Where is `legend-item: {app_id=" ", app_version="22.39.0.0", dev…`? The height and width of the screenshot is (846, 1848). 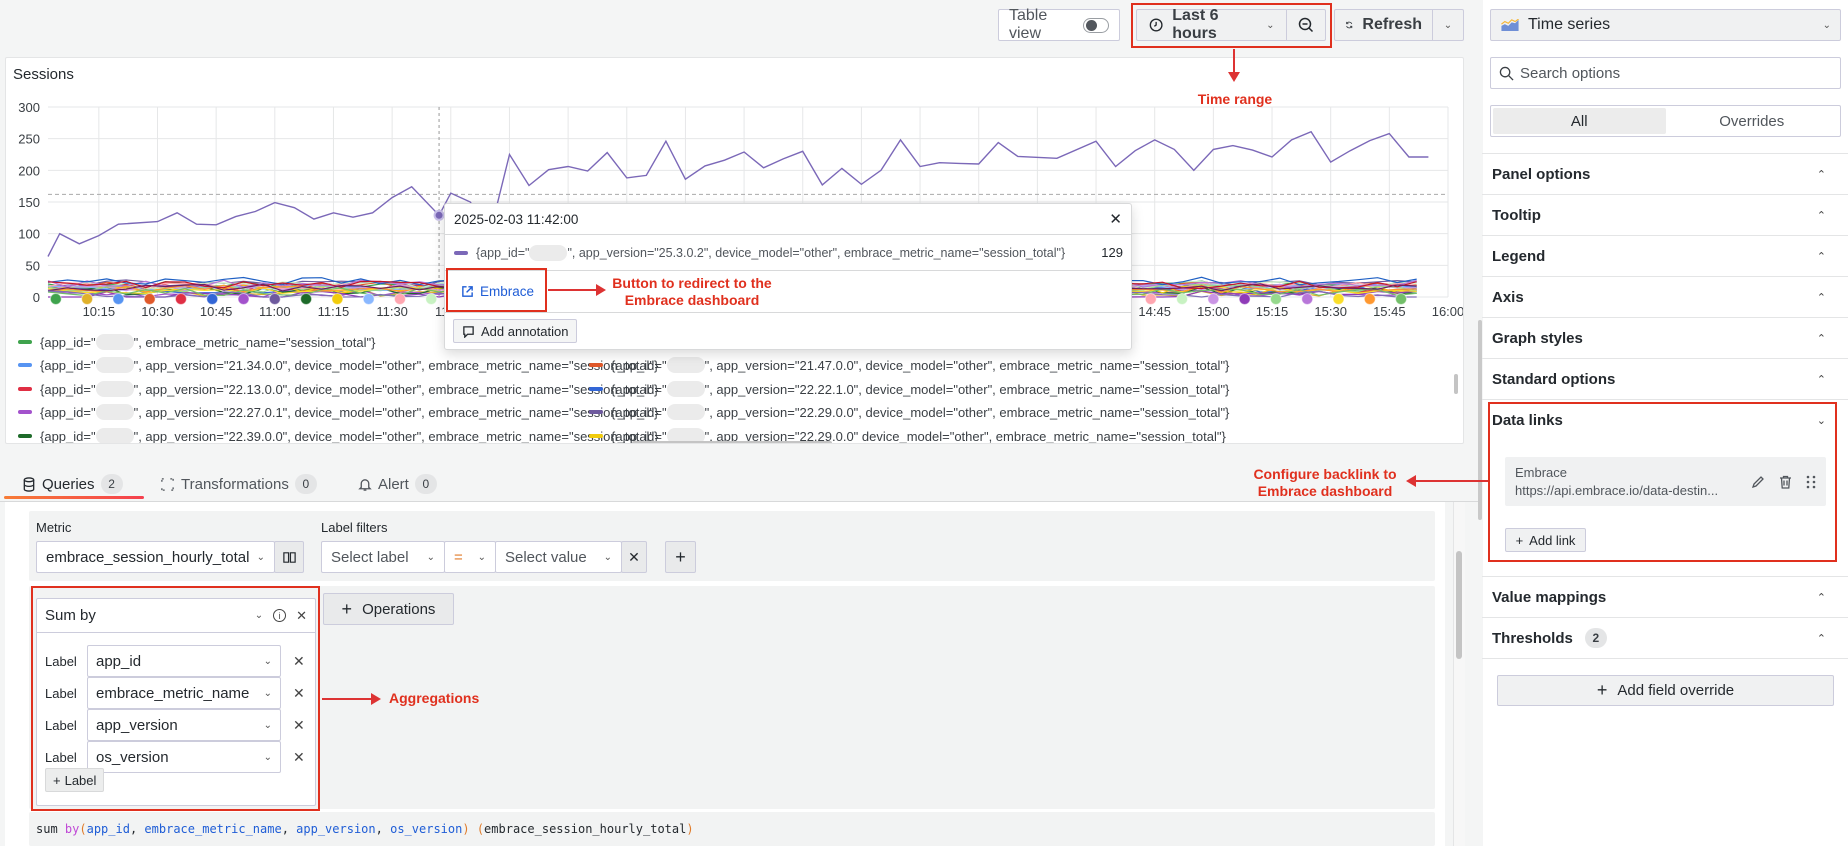
legend-item: {app_id=" ", app_version="22.39.0.0", dev… is located at coordinates (338, 435).